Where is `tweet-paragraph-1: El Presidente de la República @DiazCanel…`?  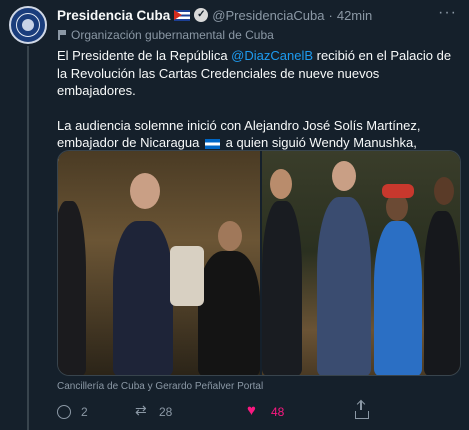
tweet-paragraph-1: El Presidente de la República @DiazCanel… is located at coordinates (259, 73).